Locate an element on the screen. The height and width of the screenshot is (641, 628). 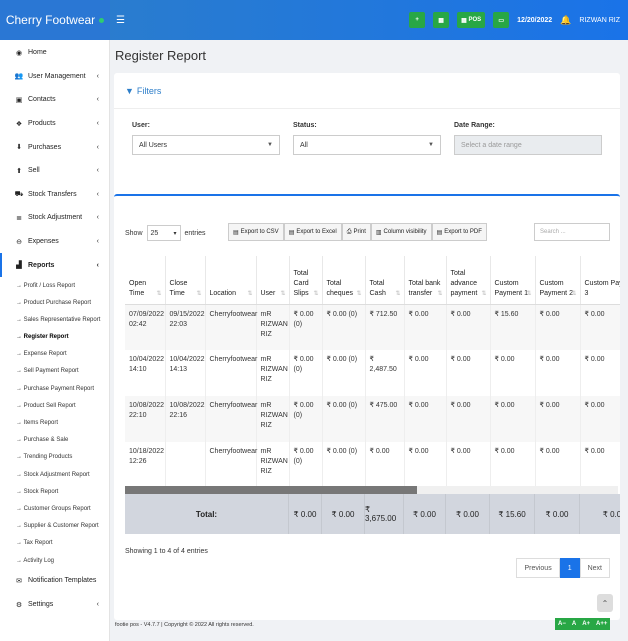
sidebar-subitem: → Product Purchase Report is located at coordinates (54, 302).